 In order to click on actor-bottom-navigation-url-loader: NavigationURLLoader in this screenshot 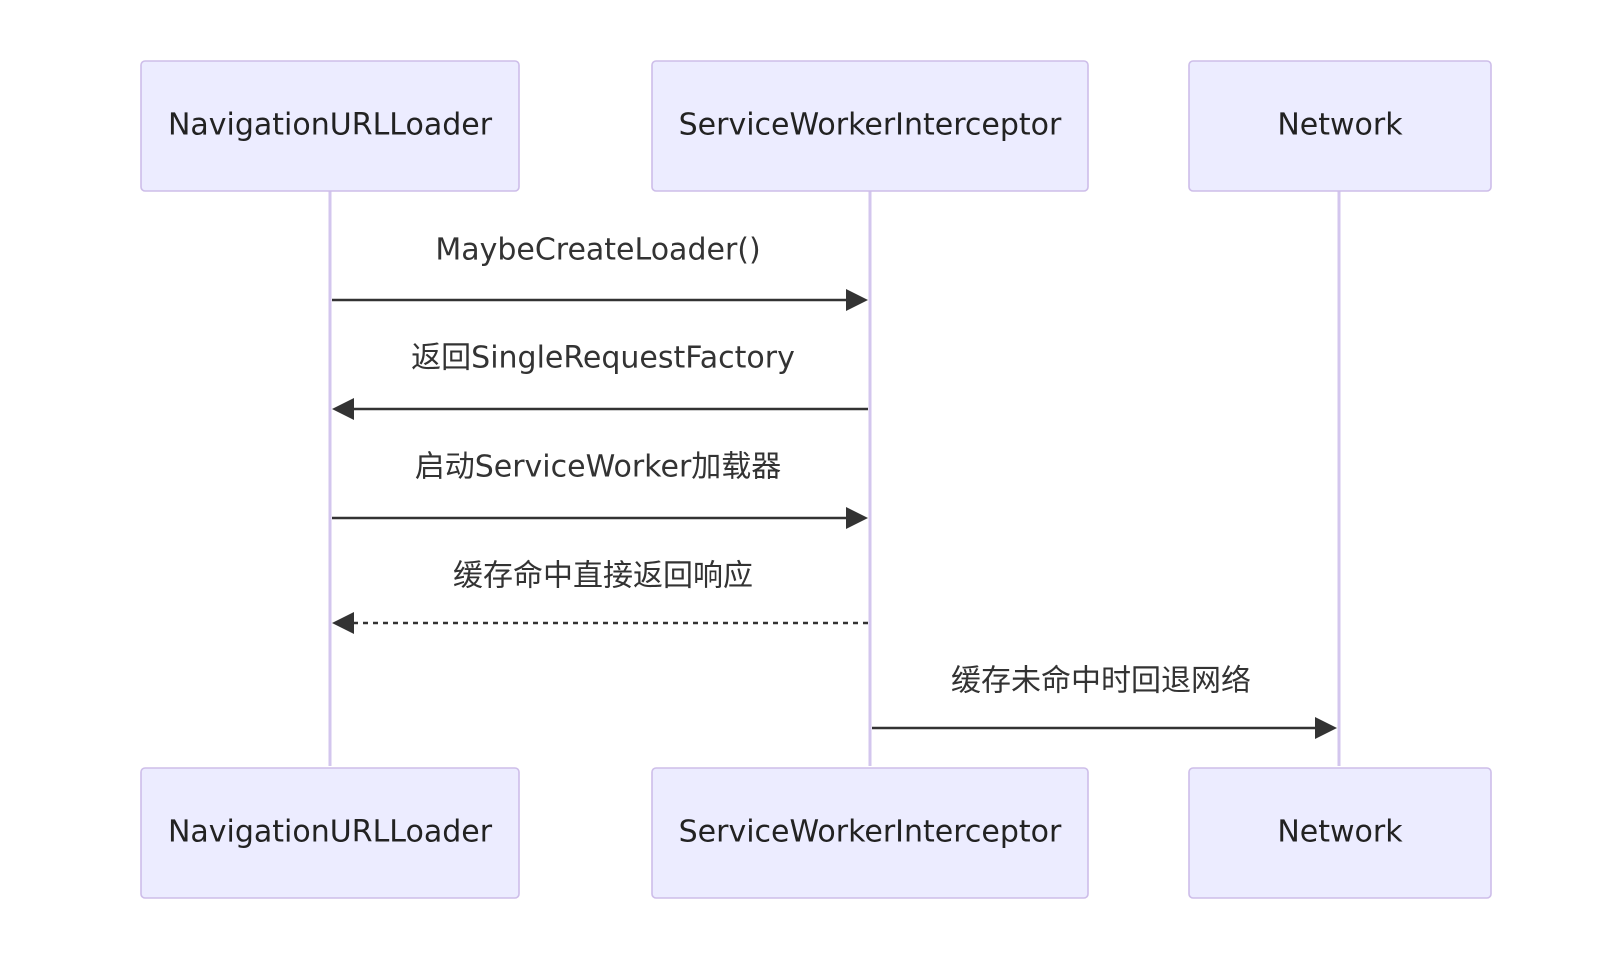, I will do `click(330, 833)`.